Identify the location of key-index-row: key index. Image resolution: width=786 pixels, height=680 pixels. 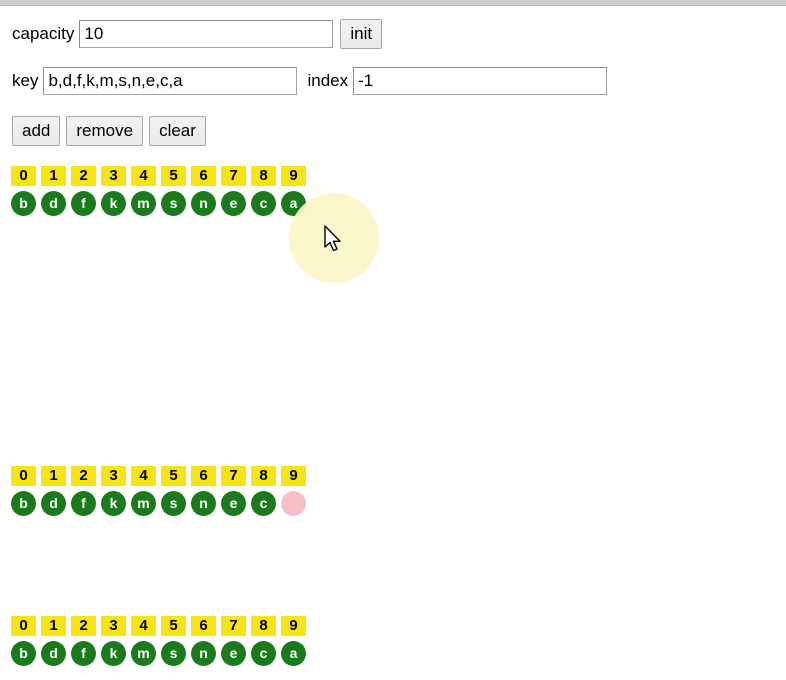
(310, 81).